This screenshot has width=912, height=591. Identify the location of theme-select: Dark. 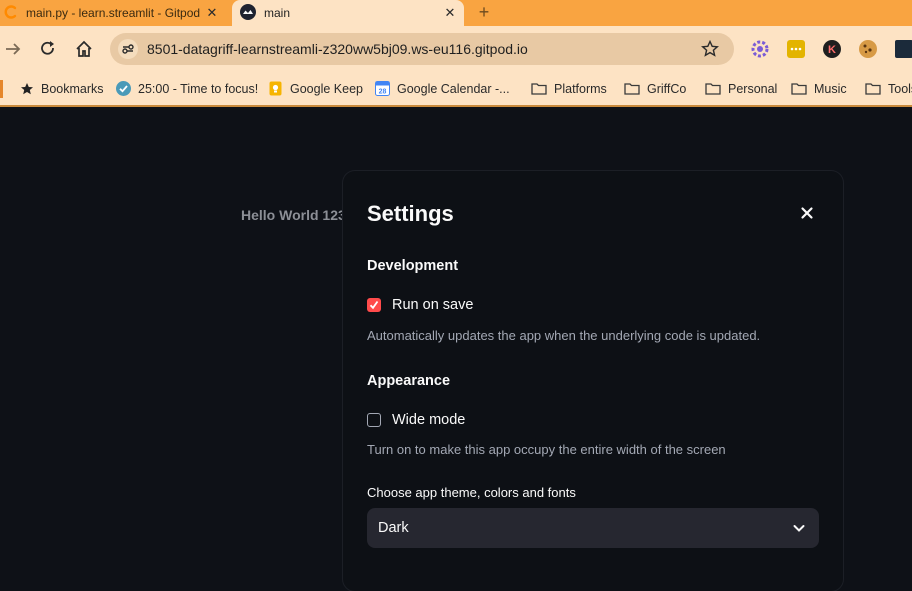
(593, 528).